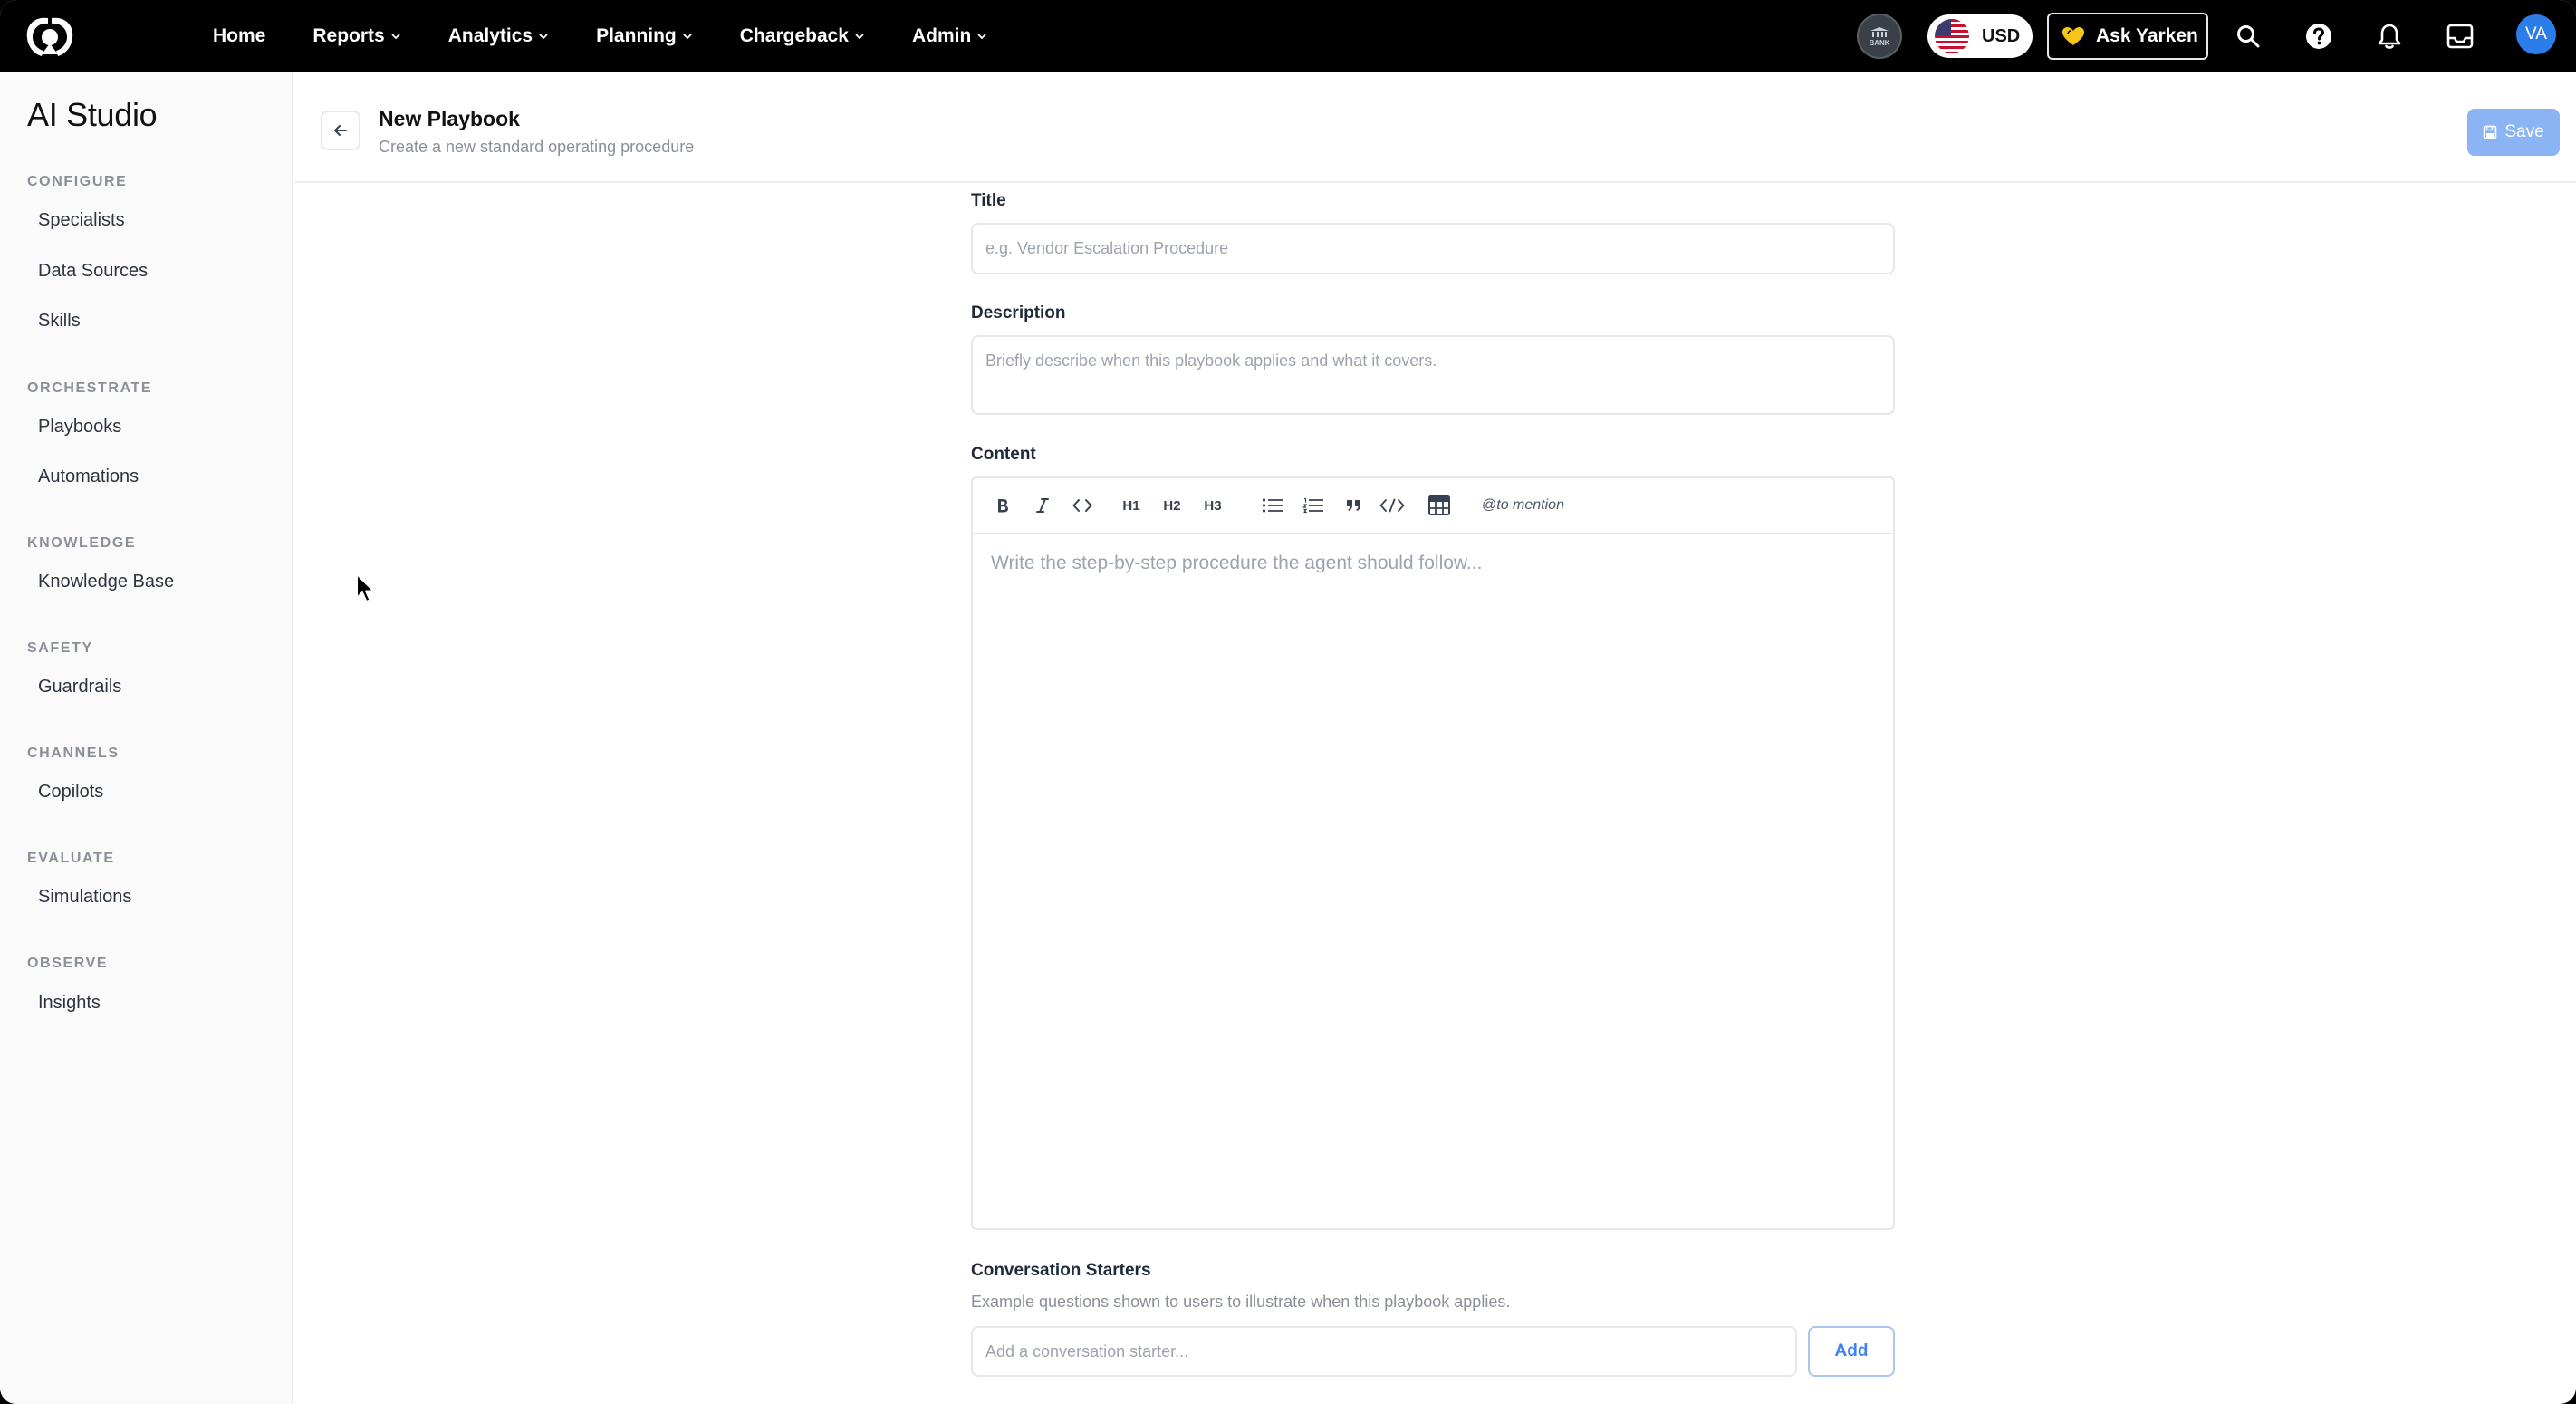 This screenshot has height=1404, width=2576. I want to click on heading3-button: H3, so click(1212, 505).